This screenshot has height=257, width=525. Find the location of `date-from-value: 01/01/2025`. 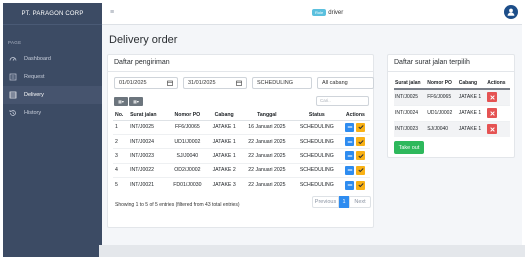

date-from-value: 01/01/2025 is located at coordinates (133, 83).